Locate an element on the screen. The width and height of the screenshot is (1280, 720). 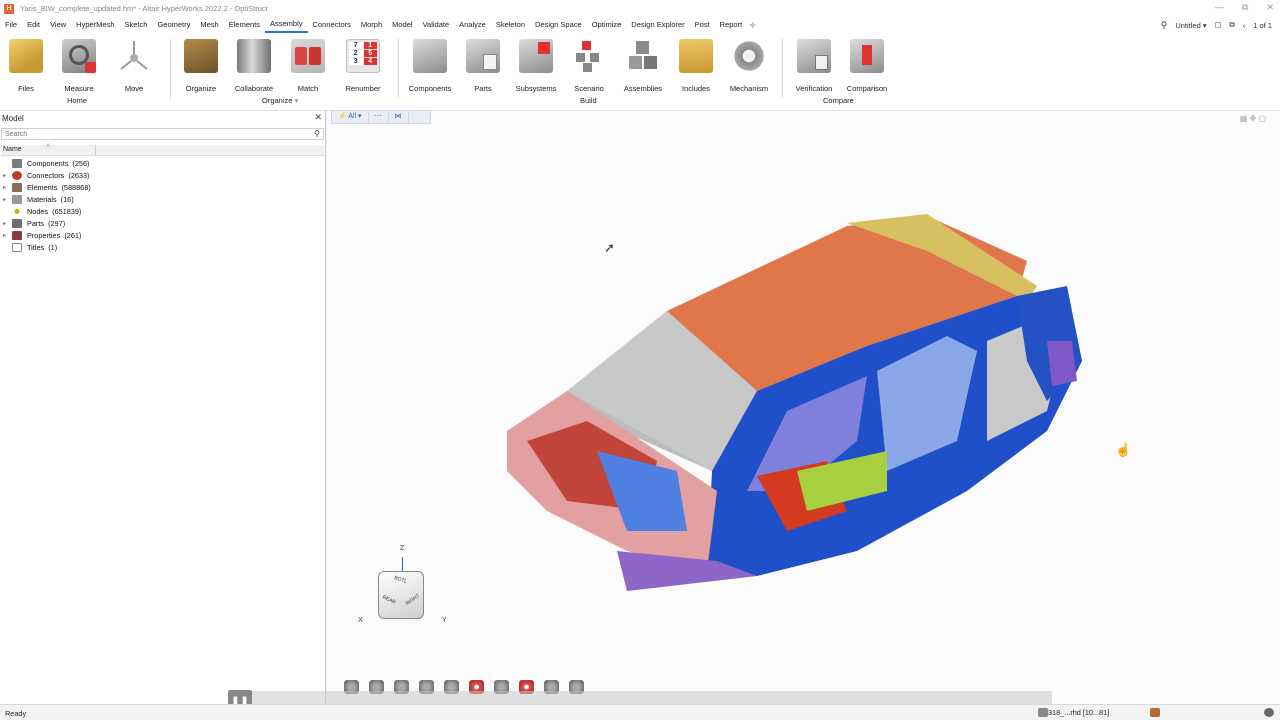
organize-label: Organize is located at coordinates (201, 88).